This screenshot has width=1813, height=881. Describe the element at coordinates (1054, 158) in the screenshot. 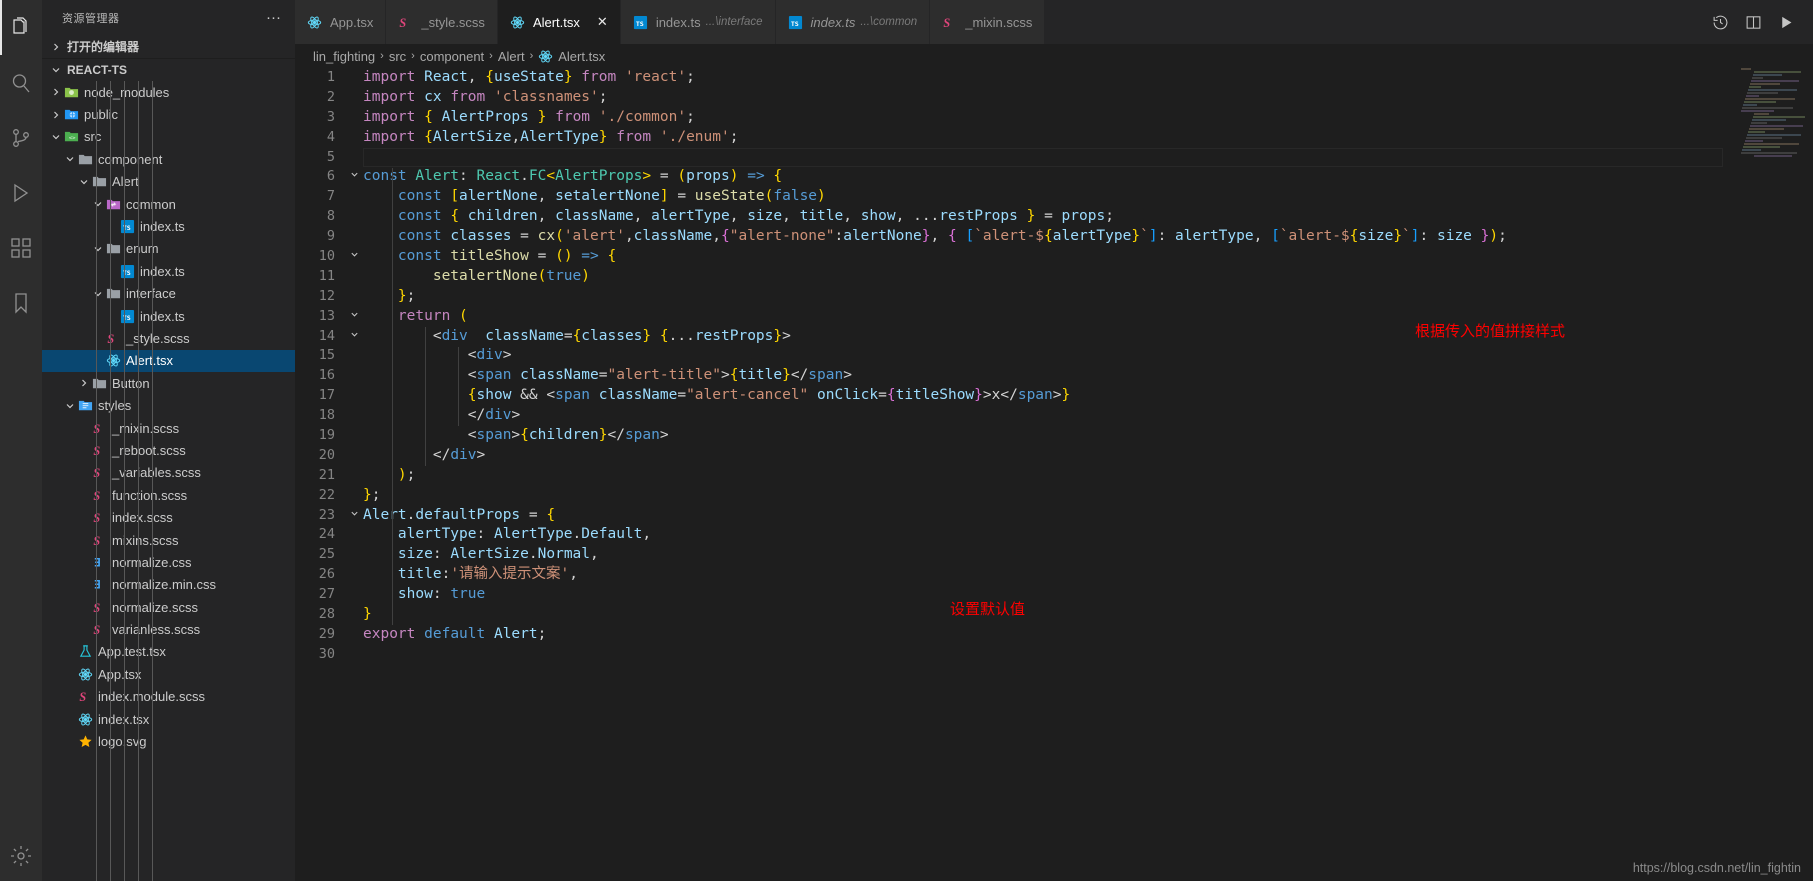

I see `code-line: 5` at that location.